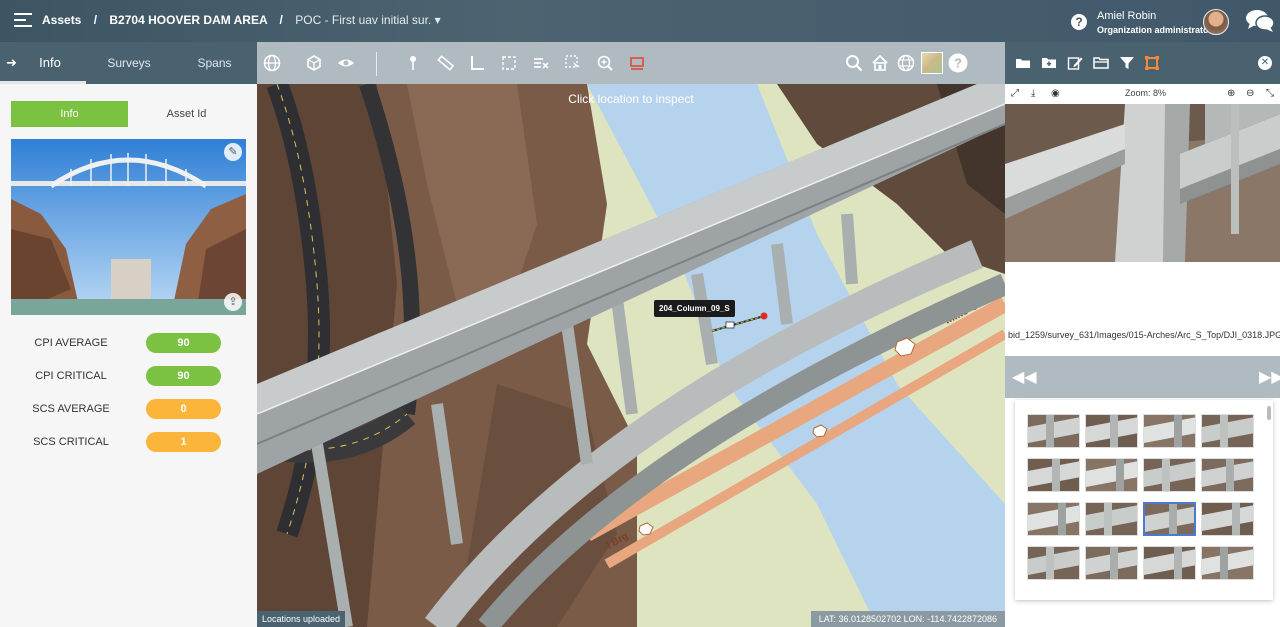 The image size is (1280, 627). I want to click on left-tabs: ➜ Info Surveys Spans, so click(128, 63).